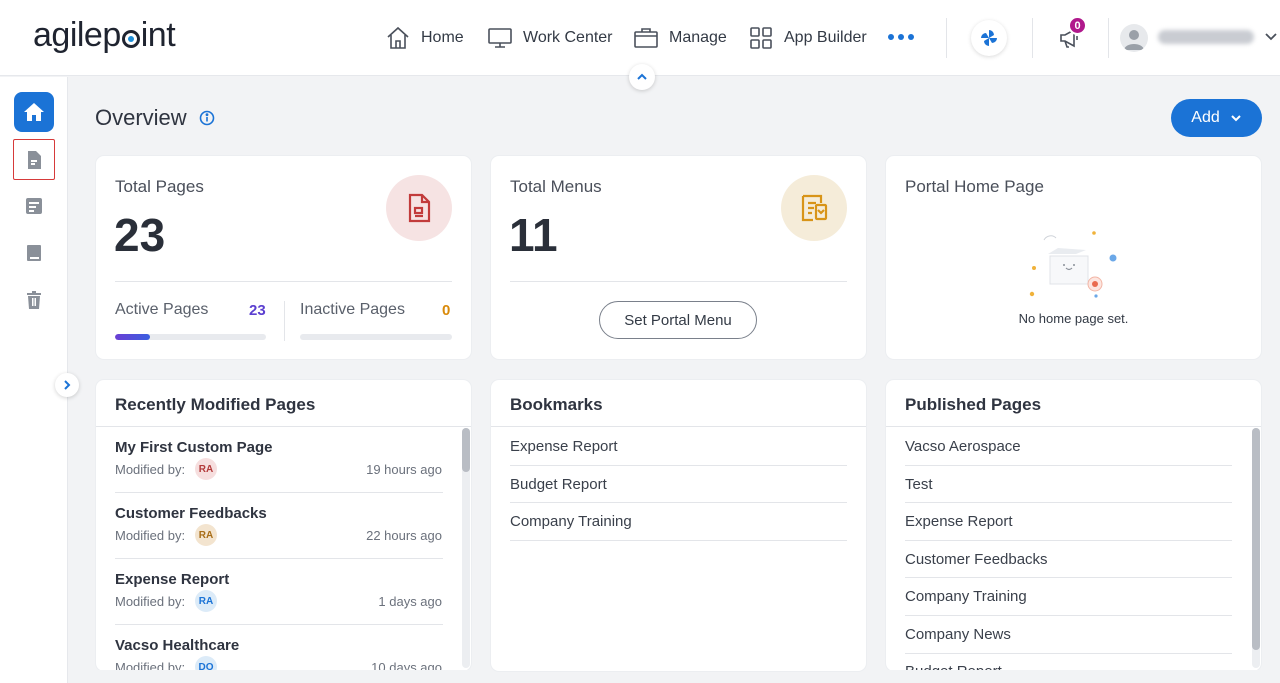 The image size is (1280, 683). What do you see at coordinates (958, 634) in the screenshot?
I see `published-page-item: Company News` at bounding box center [958, 634].